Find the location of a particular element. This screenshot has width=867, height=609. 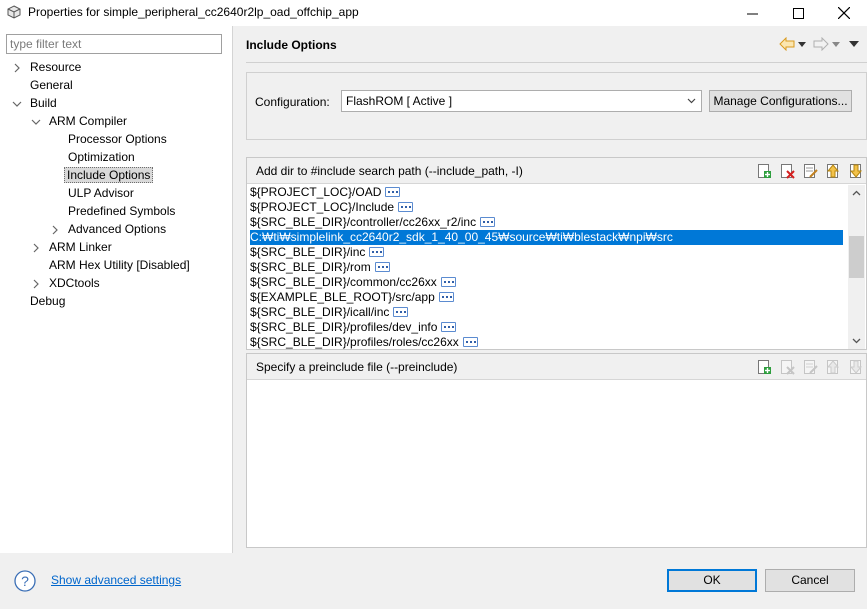

tree-label: ULP Advisor is located at coordinates (101, 193).